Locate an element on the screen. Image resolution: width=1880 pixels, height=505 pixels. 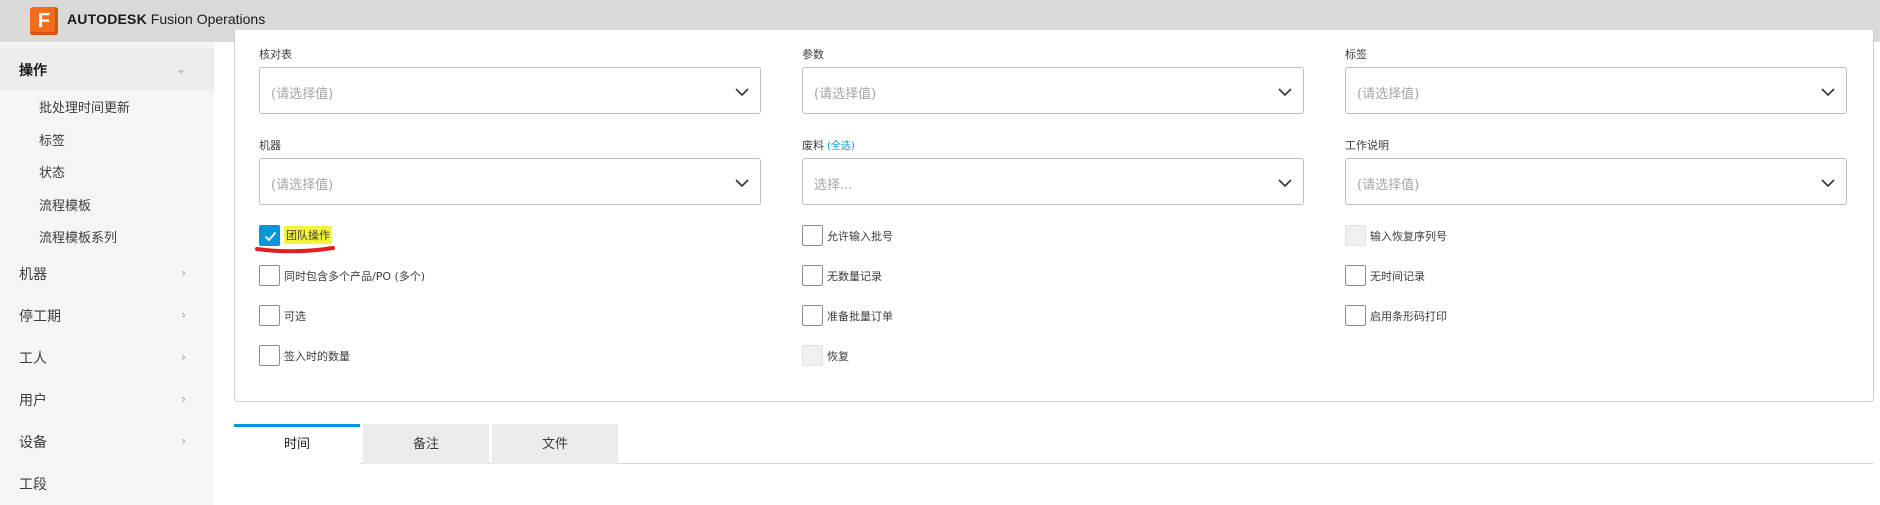
labels-select: (请选择值) is located at coordinates (1596, 90).